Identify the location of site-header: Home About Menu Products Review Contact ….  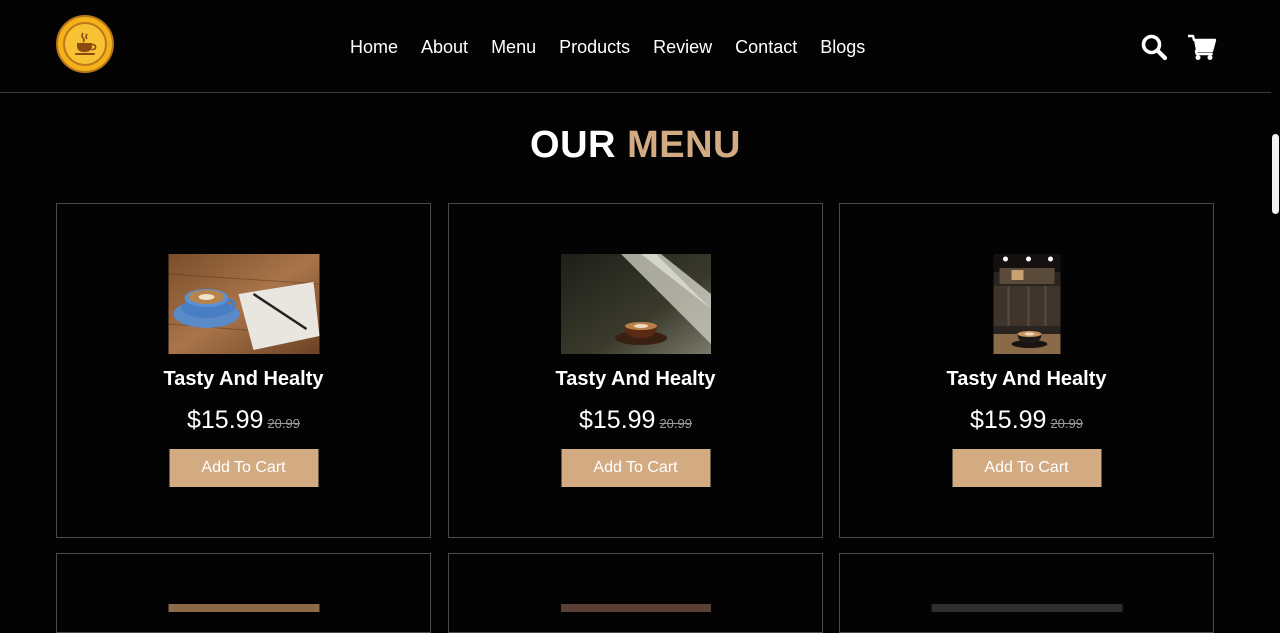
(635, 46).